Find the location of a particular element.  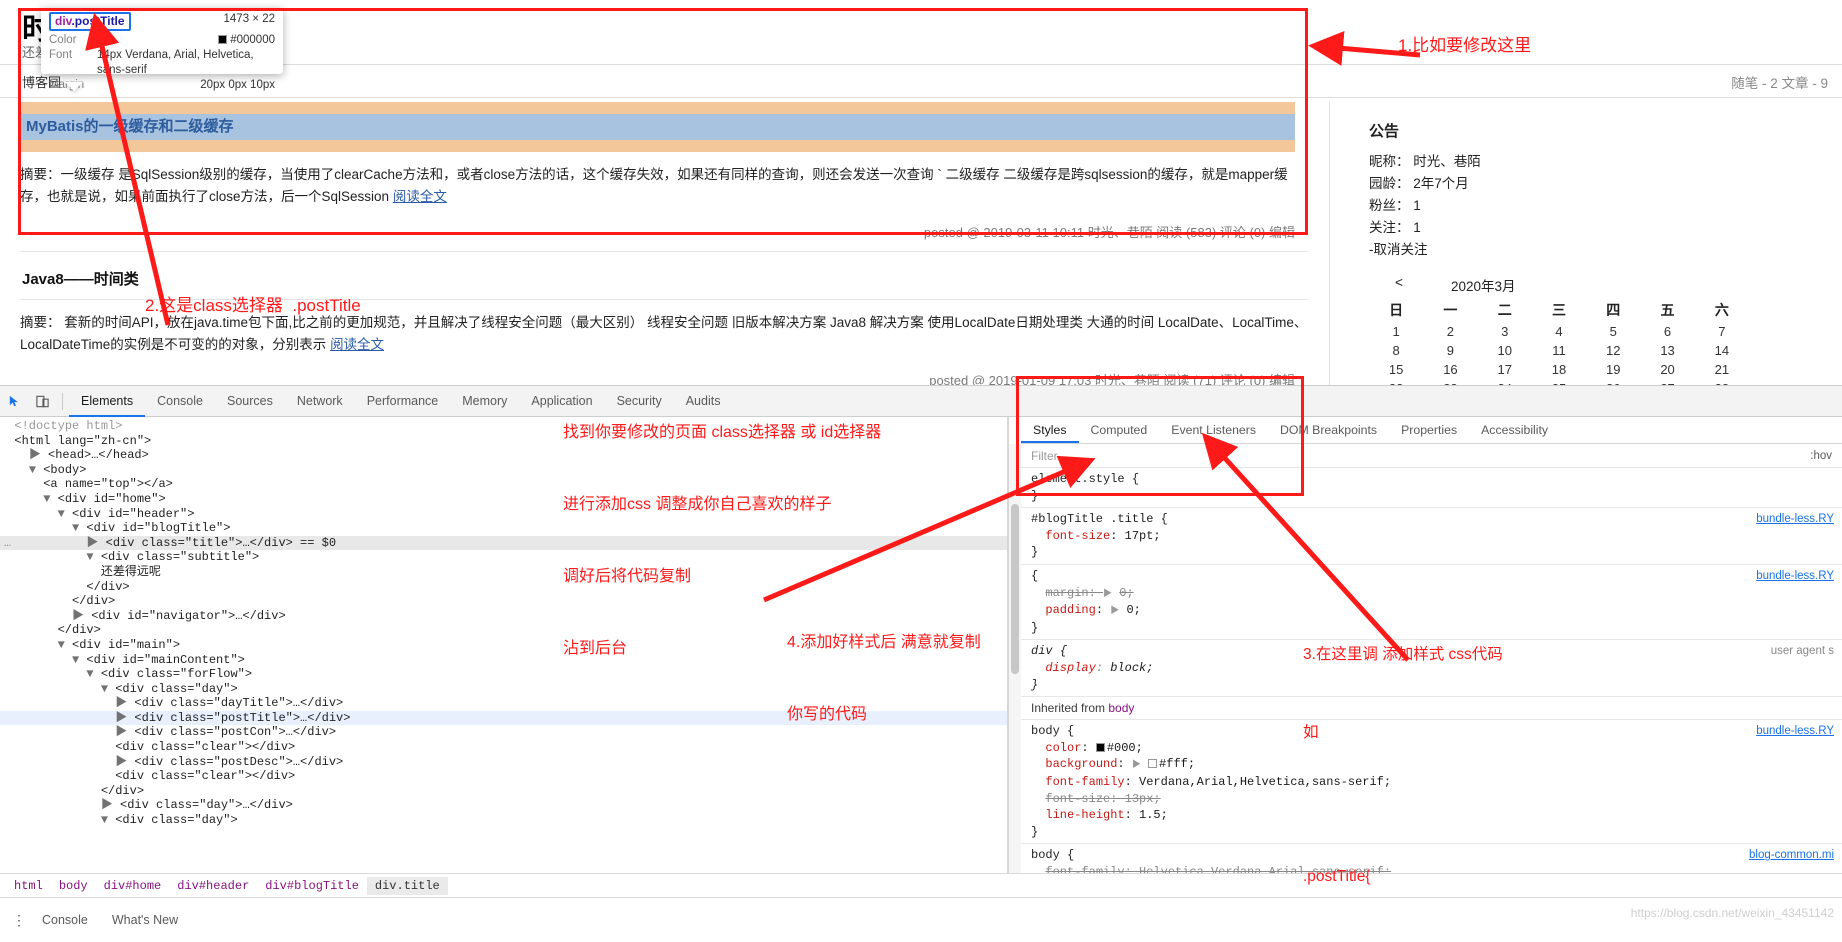

calendar-day: 12 is located at coordinates (1613, 350).